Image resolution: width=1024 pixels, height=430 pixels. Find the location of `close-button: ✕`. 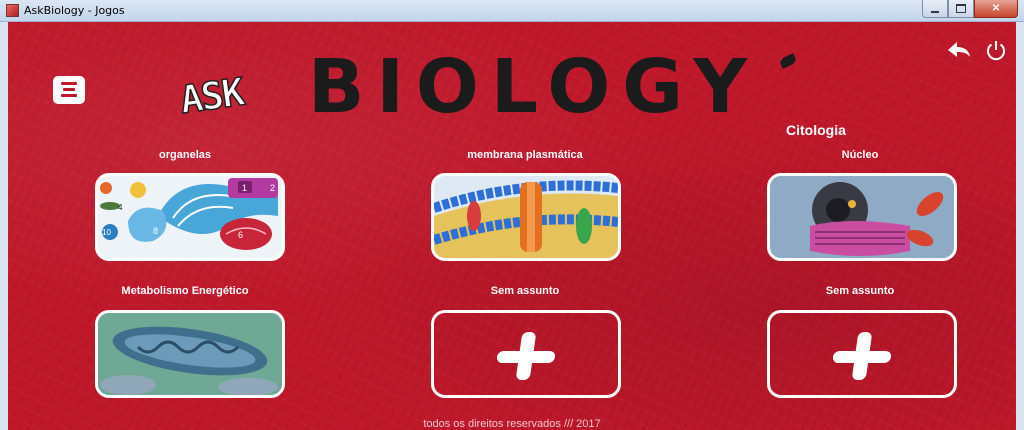

close-button: ✕ is located at coordinates (996, 9).